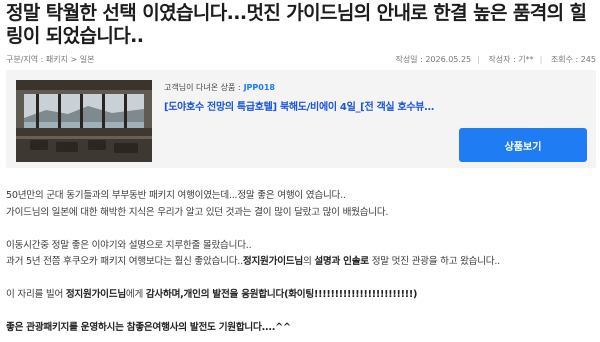 The height and width of the screenshot is (342, 600). I want to click on post-info: 작성일 : 2026.05.25 | 작성자 : 기** | 조회수 : 245, so click(492, 59).